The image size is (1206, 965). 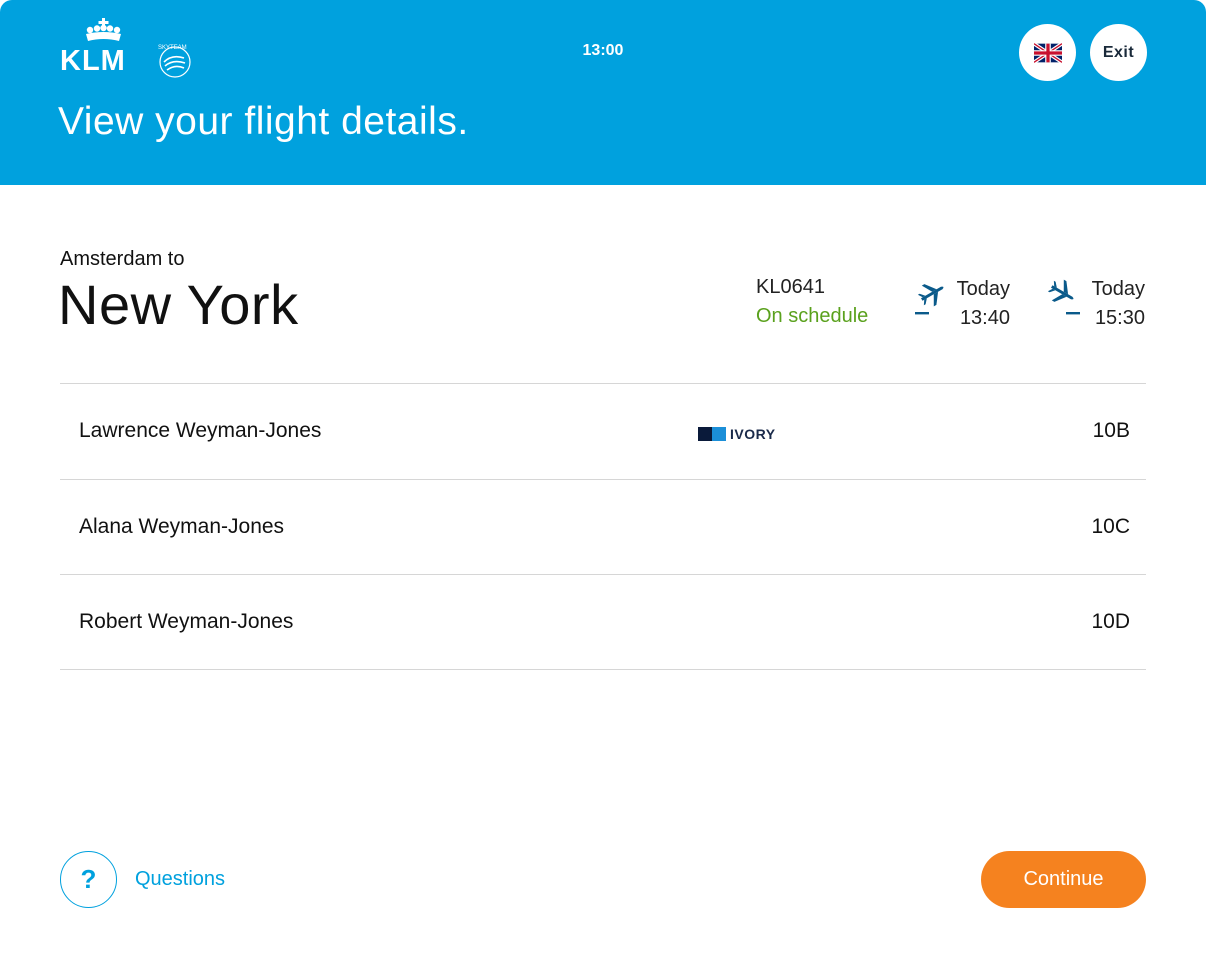 I want to click on ivory-badge-dark-square, so click(x=705, y=434).